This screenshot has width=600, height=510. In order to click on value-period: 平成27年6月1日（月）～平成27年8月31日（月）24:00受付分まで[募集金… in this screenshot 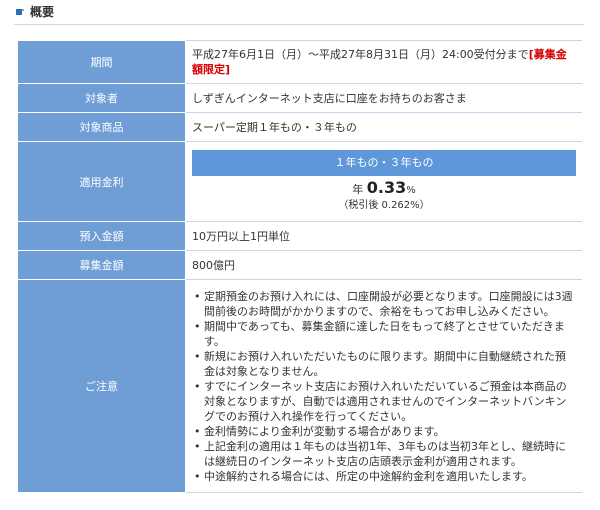, I will do `click(383, 62)`.